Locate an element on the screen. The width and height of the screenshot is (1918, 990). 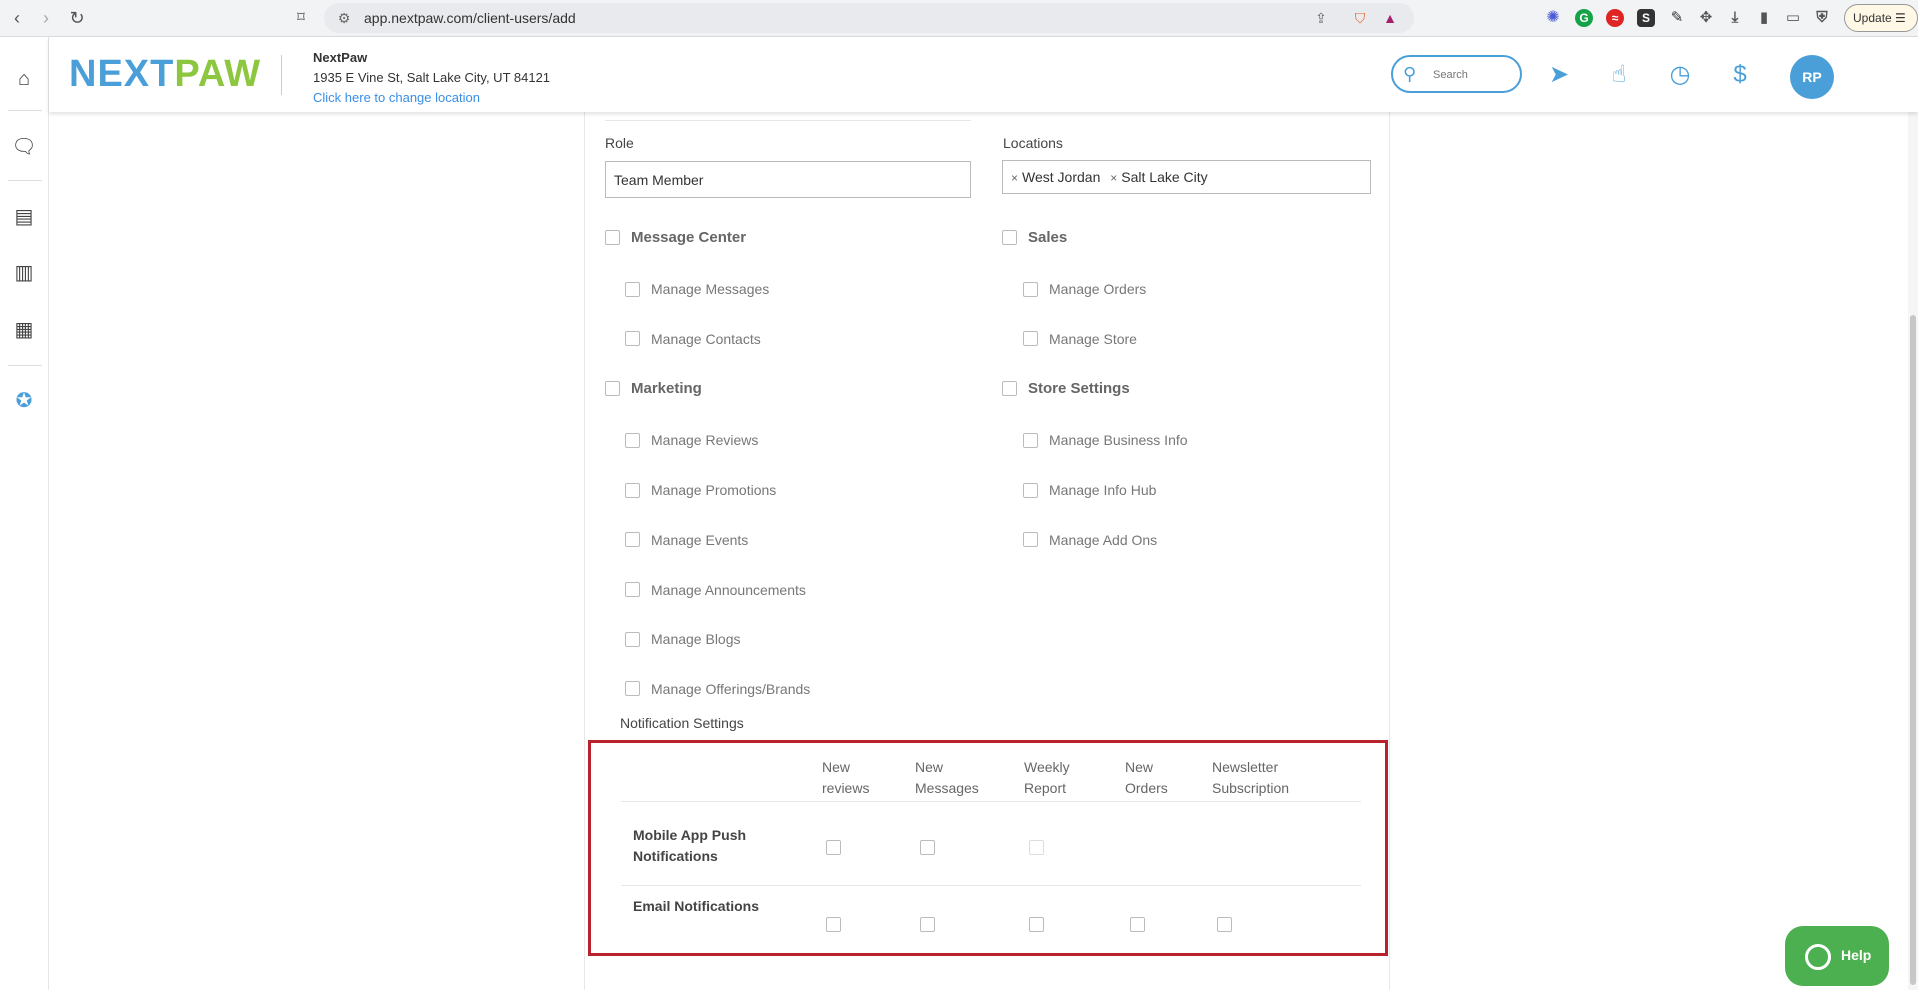
extension-s-icon: S is located at coordinates (1646, 18).